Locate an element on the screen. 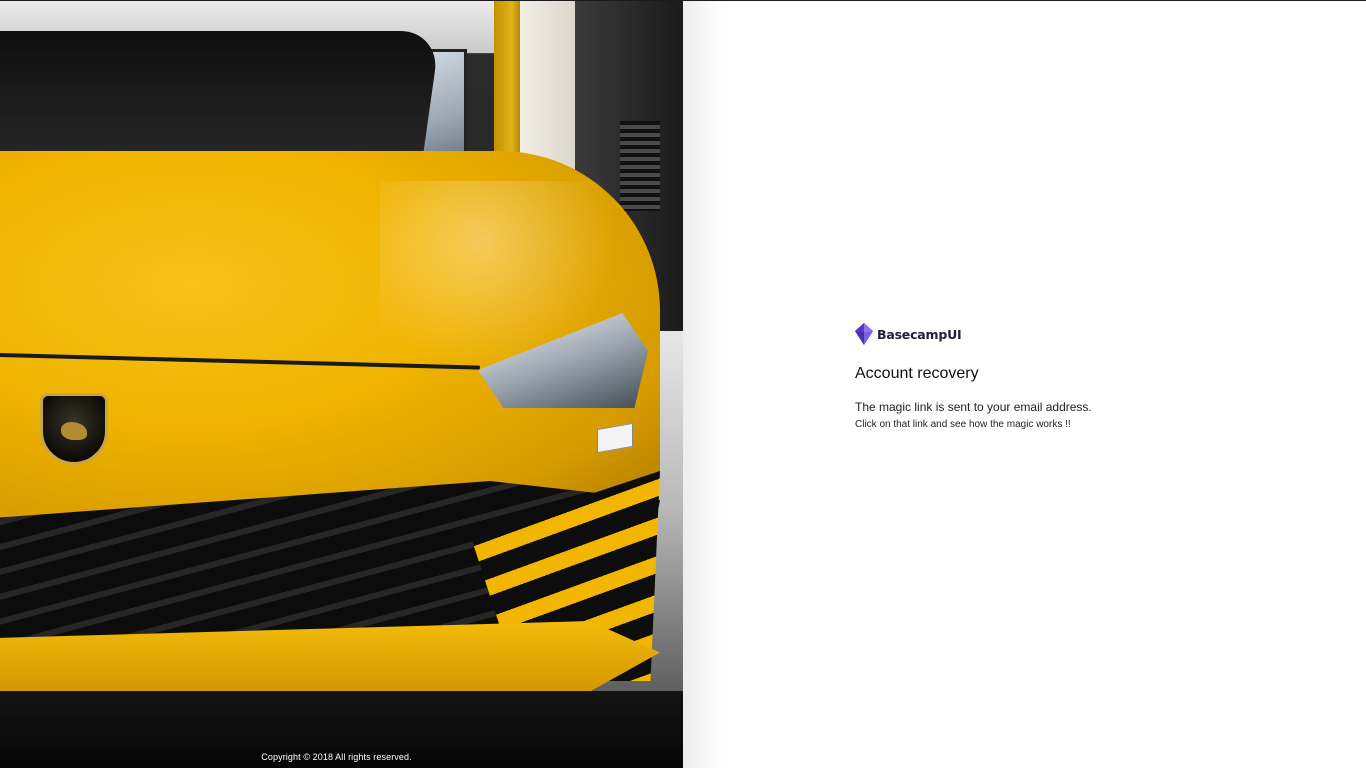  purple-gem-icon is located at coordinates (864, 334).